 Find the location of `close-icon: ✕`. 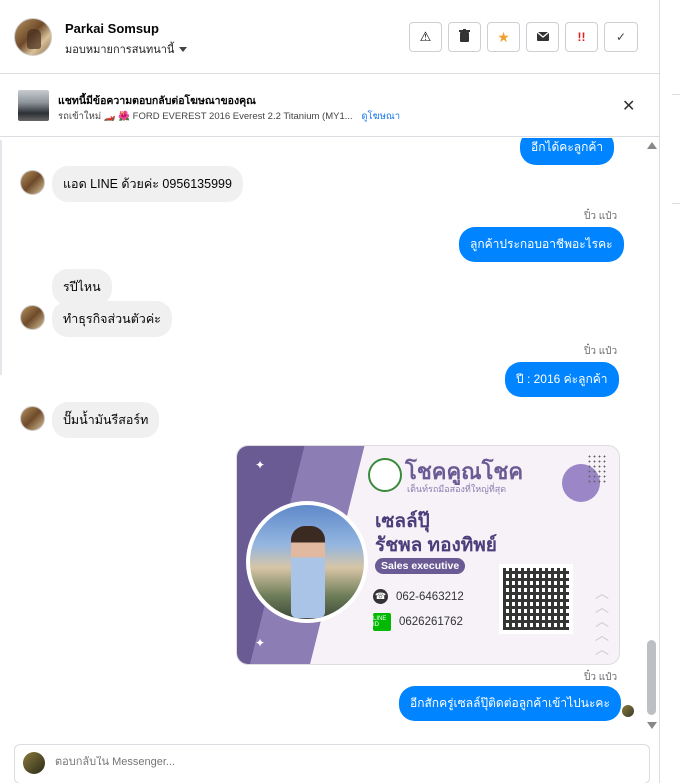

close-icon: ✕ is located at coordinates (628, 106).